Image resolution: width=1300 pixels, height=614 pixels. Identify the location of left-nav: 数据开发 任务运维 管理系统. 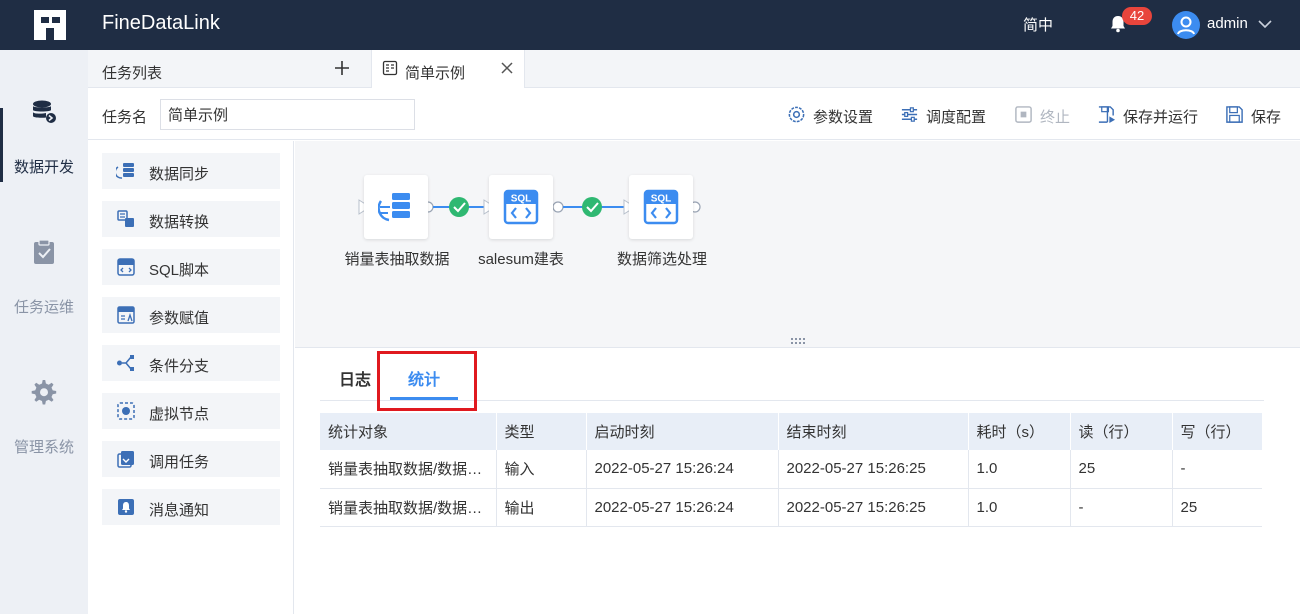
(44, 332).